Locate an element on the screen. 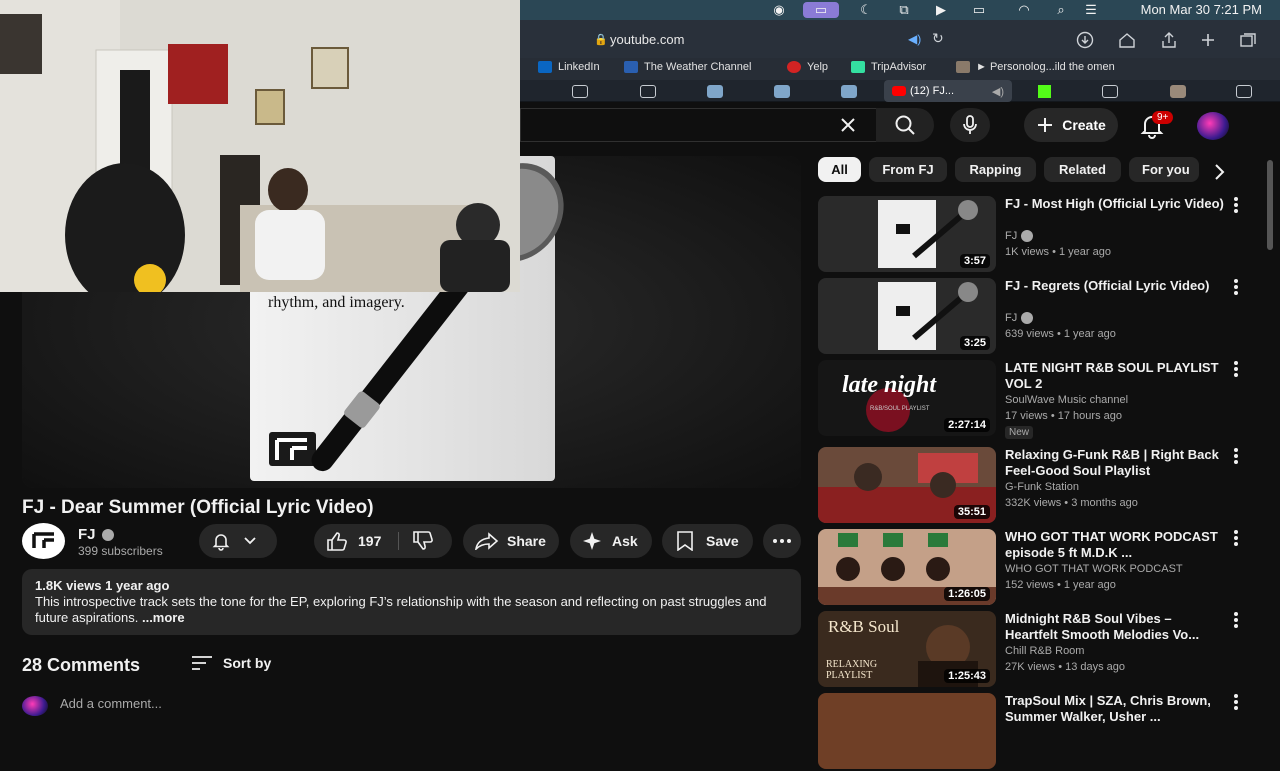 Image resolution: width=1280 pixels, height=771 pixels. related-video-channel: SoulWave Music channel is located at coordinates (1066, 400).